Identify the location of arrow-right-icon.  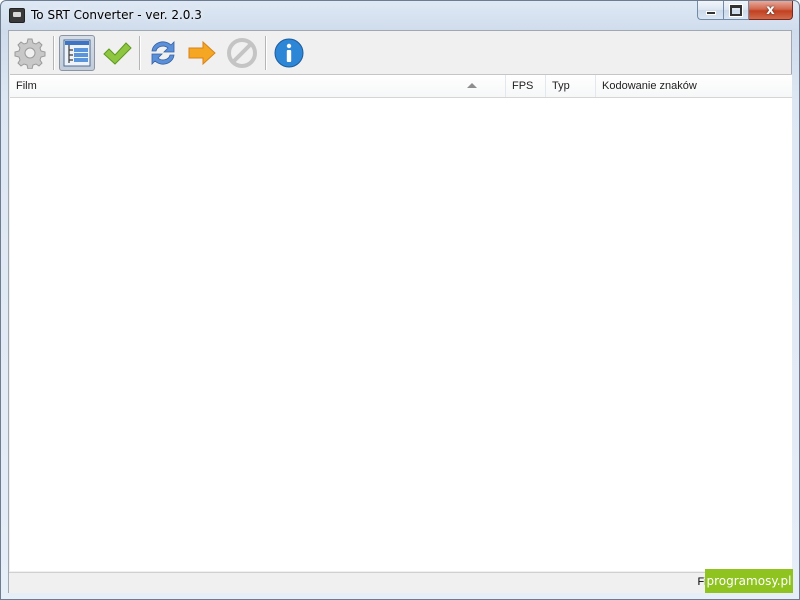
(202, 53).